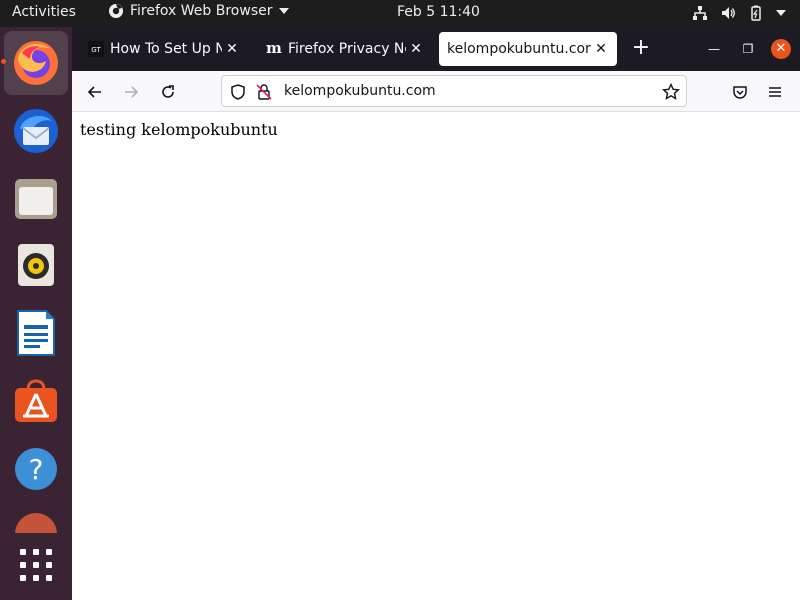 This screenshot has width=800, height=600. I want to click on software-store-icon, so click(36, 400).